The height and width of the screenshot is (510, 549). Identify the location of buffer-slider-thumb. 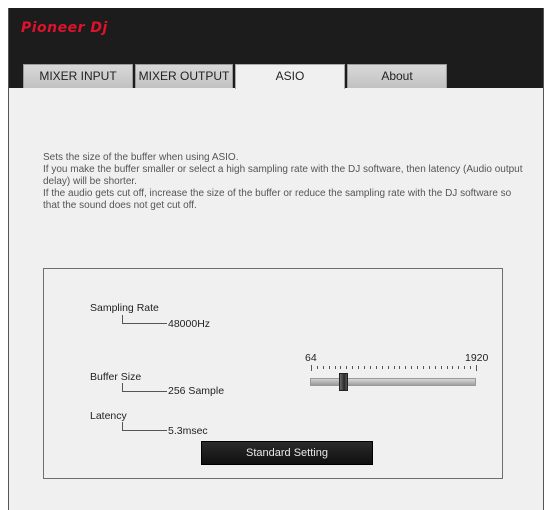
(343, 382).